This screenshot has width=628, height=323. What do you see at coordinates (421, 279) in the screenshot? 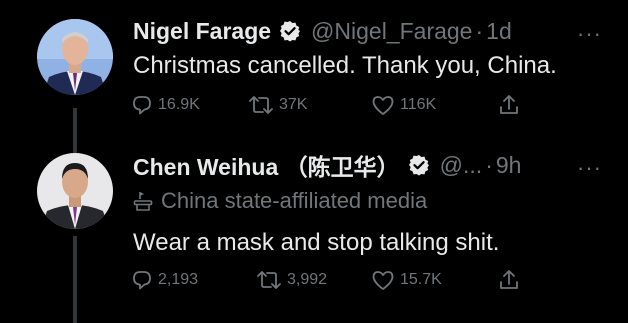
I see `like-count: 15.7K` at bounding box center [421, 279].